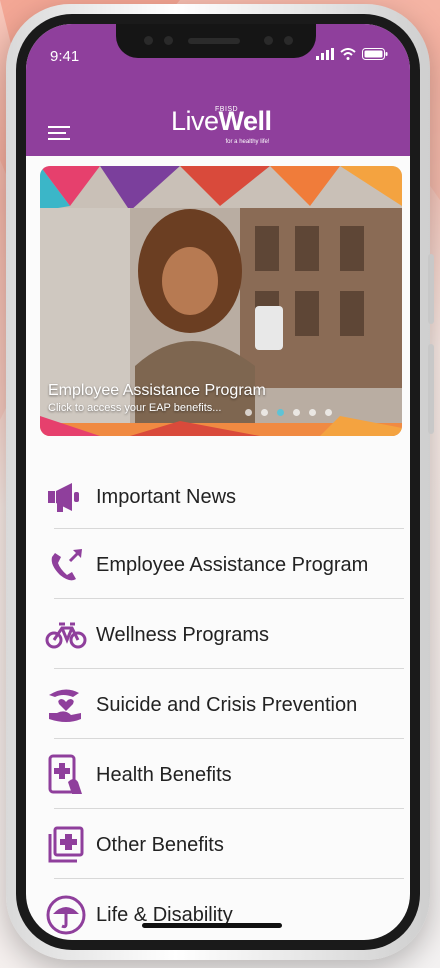 The image size is (440, 968). Describe the element at coordinates (66, 915) in the screenshot. I see `umbrella-icon` at that location.